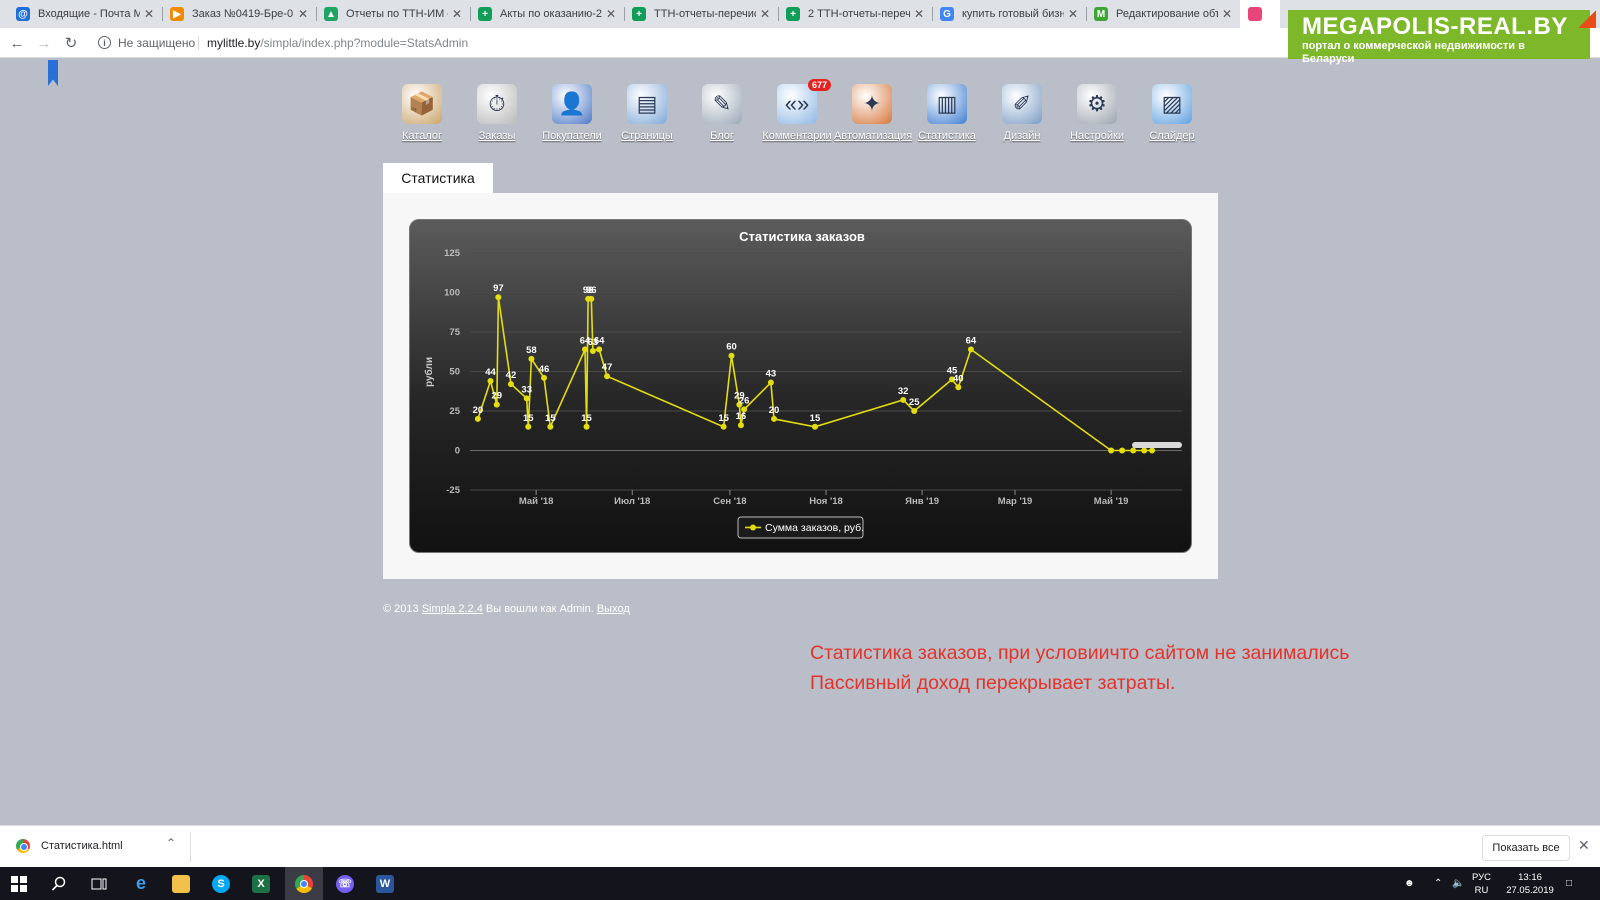 The width and height of the screenshot is (1600, 900). I want to click on menu-item-clock-coins: ⏱ Заказы, so click(497, 113).